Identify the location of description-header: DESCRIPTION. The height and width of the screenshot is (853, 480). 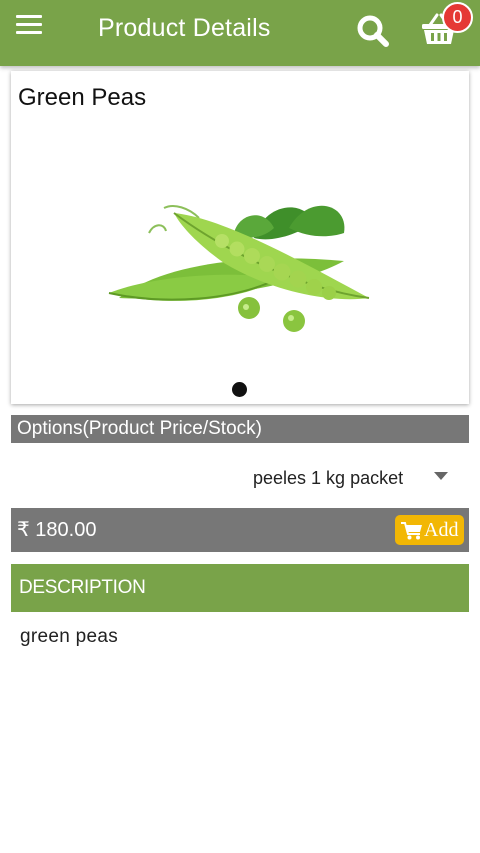
(240, 588).